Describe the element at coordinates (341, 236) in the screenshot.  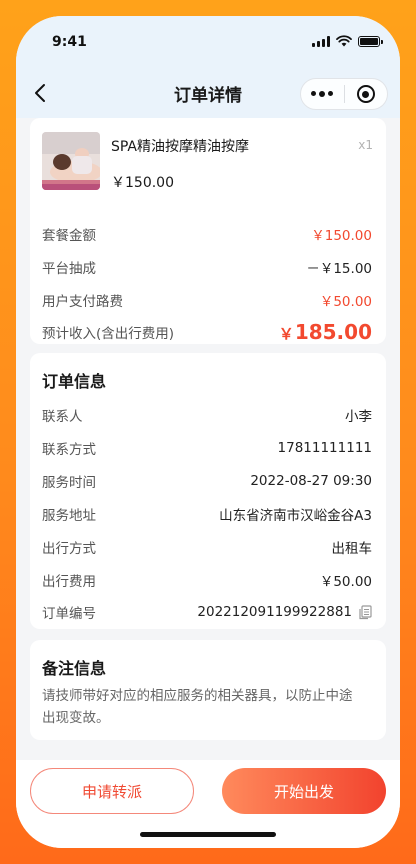
I see `fee-value: ￥150.00` at that location.